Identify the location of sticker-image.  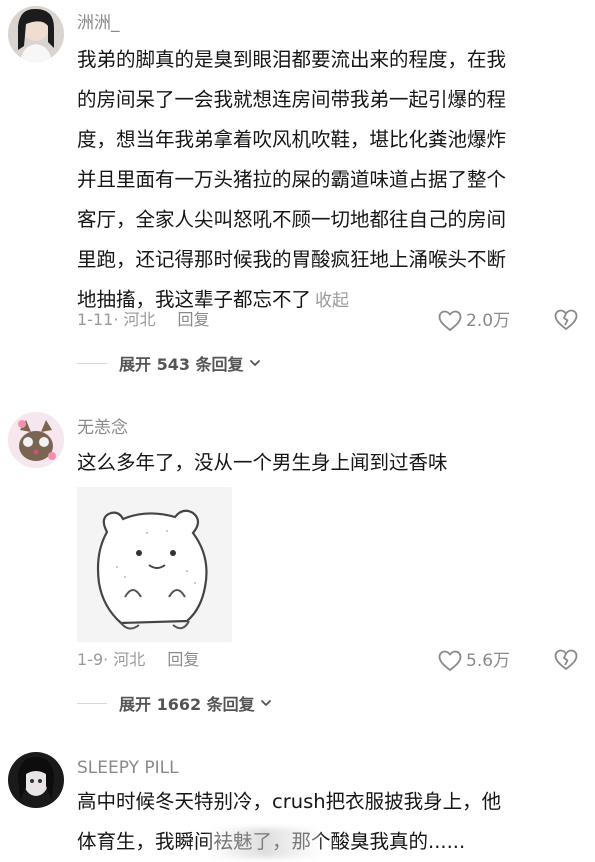
(154, 564).